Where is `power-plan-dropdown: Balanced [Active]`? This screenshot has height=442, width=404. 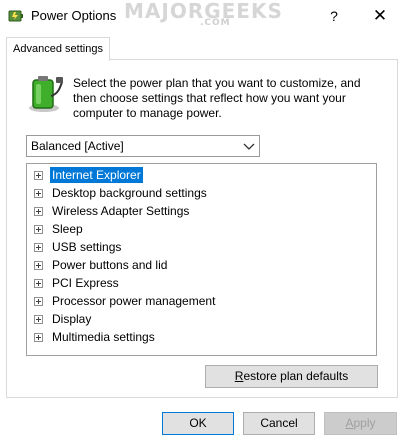
power-plan-dropdown: Balanced [Active] is located at coordinates (143, 146).